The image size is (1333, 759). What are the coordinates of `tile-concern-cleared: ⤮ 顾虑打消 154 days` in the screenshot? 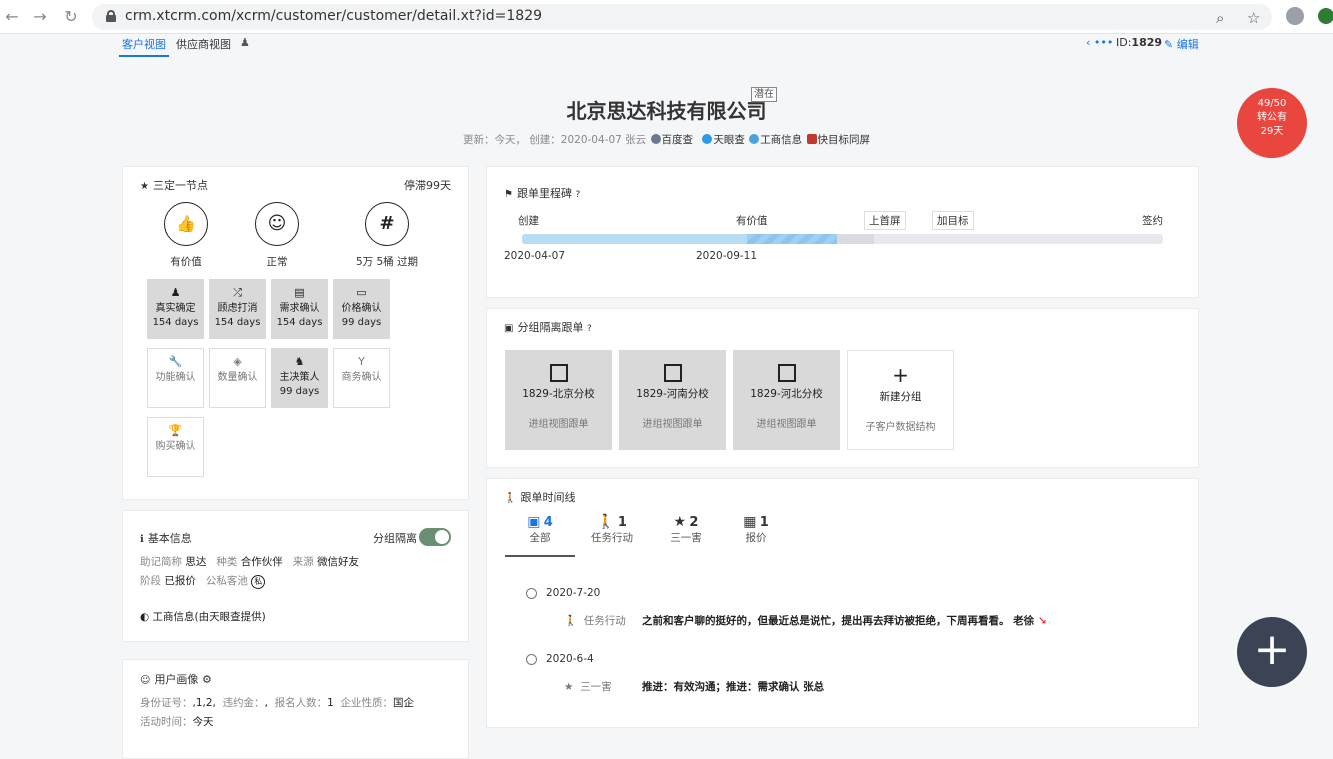 It's located at (237, 309).